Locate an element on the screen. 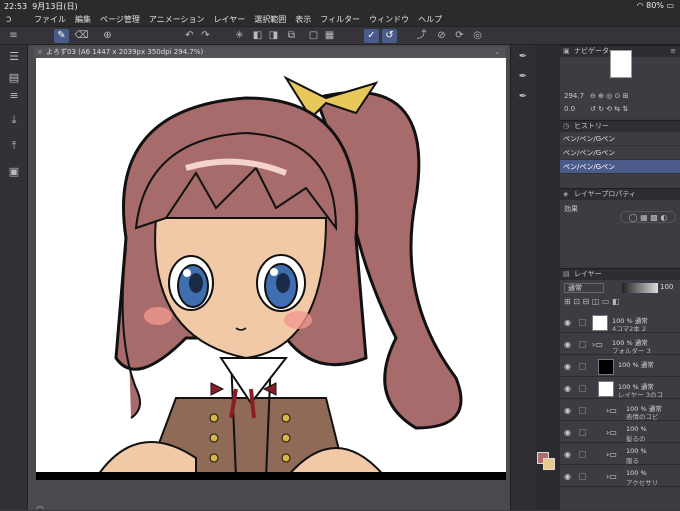  layer-row: ◉ 100 % 通常 レイヤー 3のコ is located at coordinates (620, 389).